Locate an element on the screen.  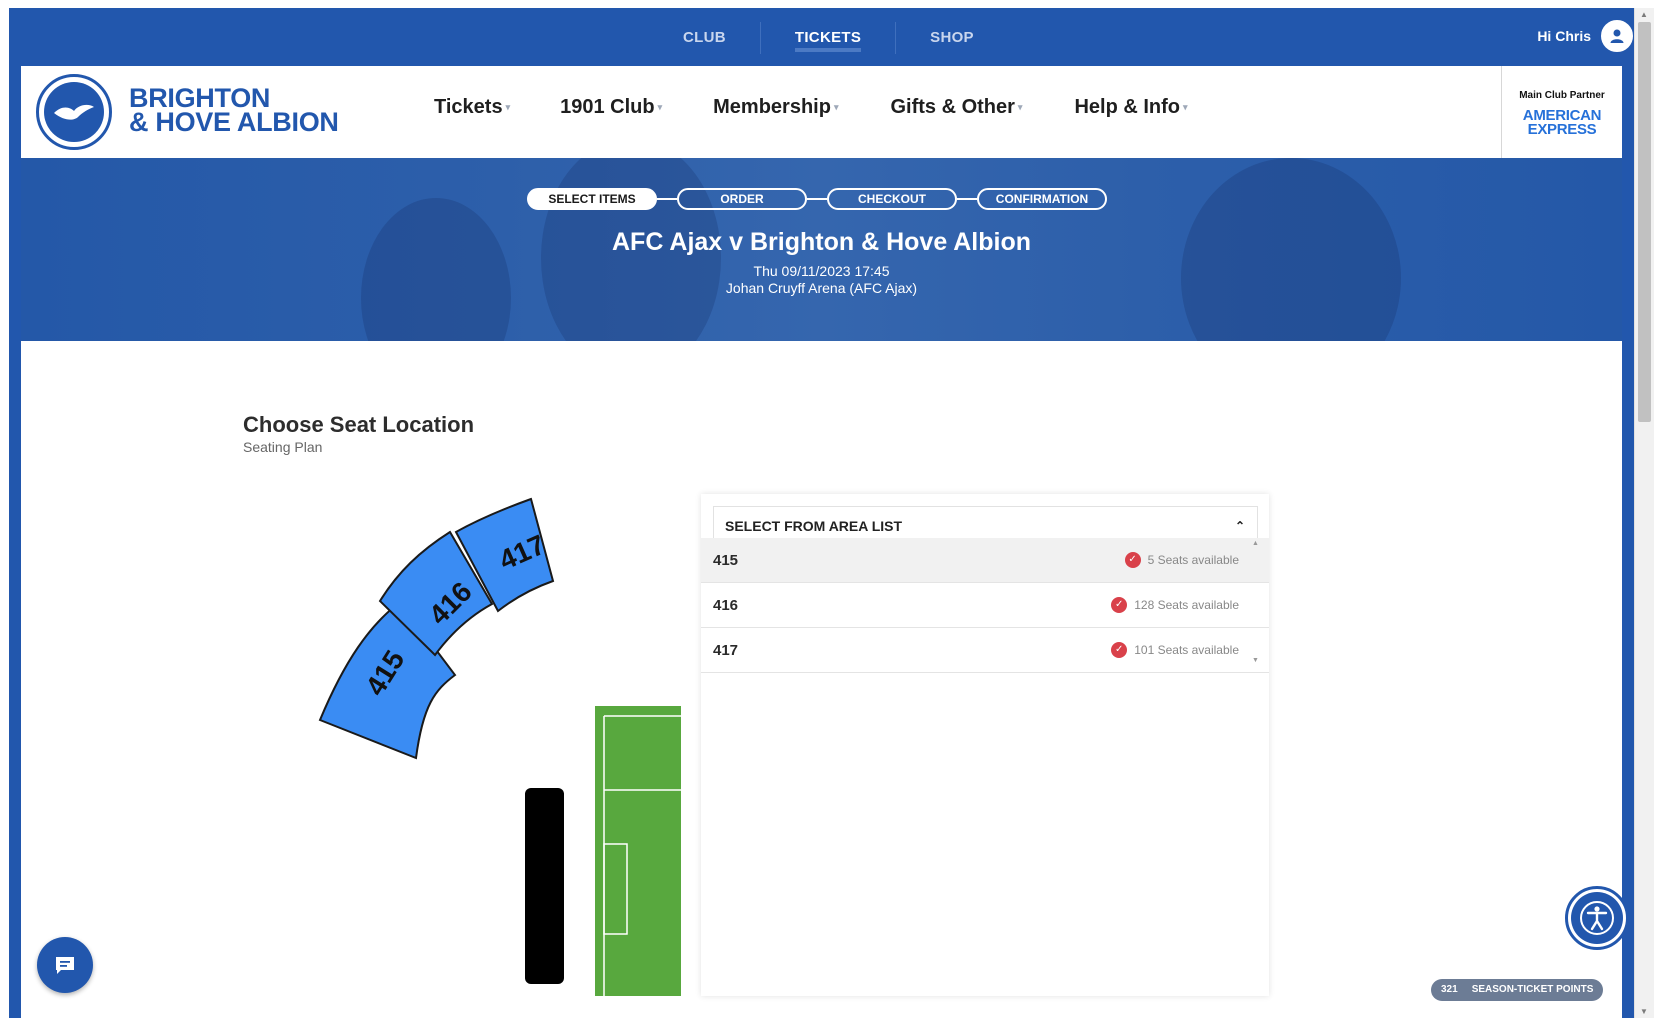
accessibility-button is located at coordinates (1597, 918).